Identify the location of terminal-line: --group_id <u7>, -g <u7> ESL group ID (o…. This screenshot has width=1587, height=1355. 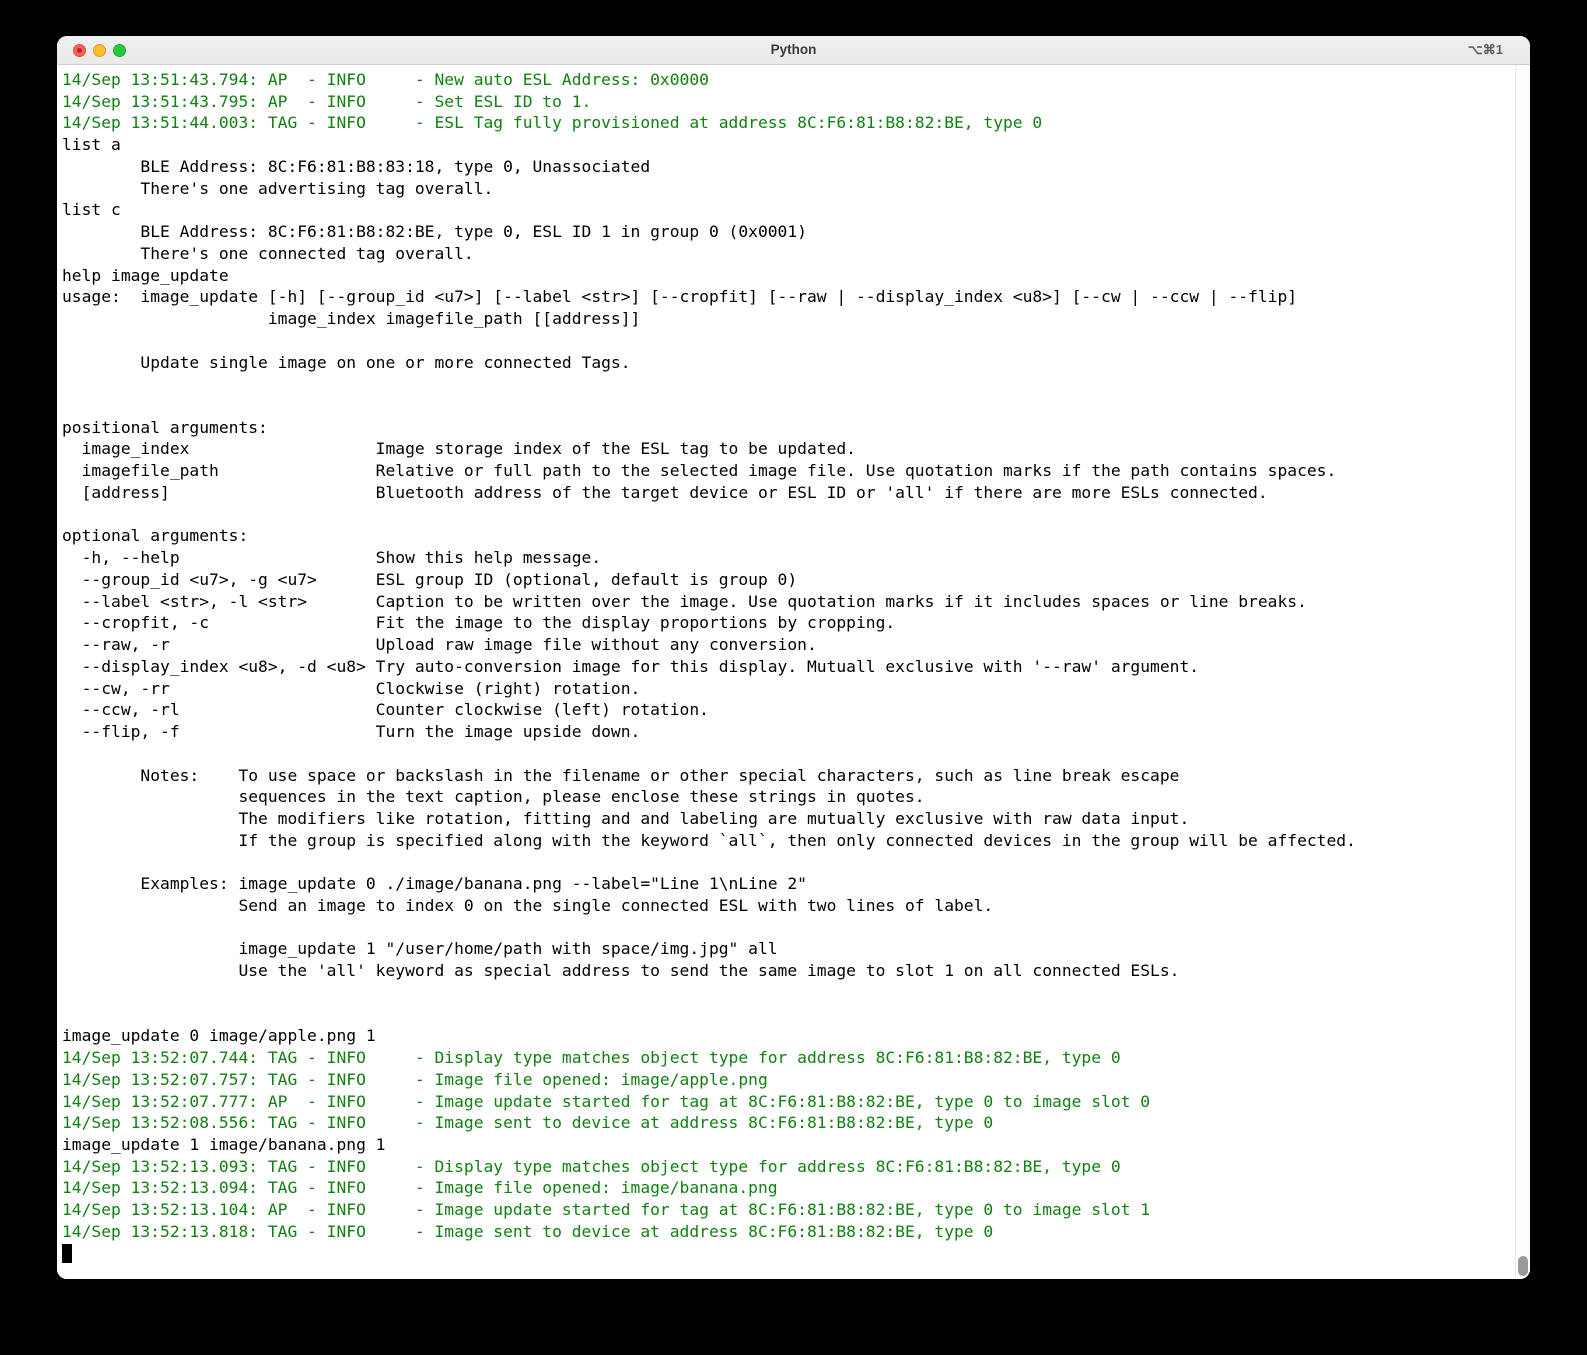
(430, 579).